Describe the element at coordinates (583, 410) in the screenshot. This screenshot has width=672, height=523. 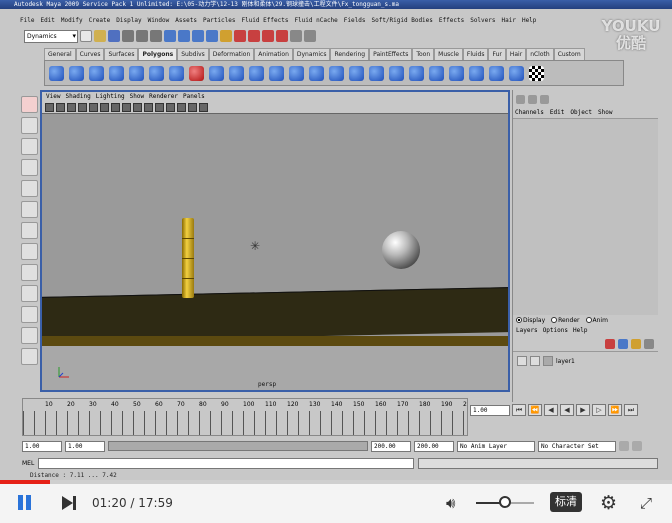
I see `play-forwards-button: ▶` at that location.